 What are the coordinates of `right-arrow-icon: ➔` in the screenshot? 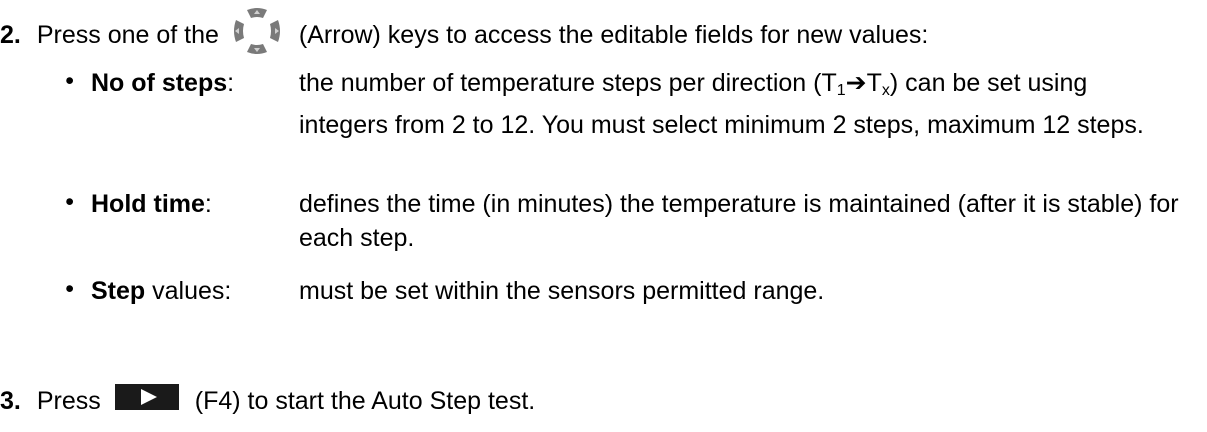 It's located at (856, 83).